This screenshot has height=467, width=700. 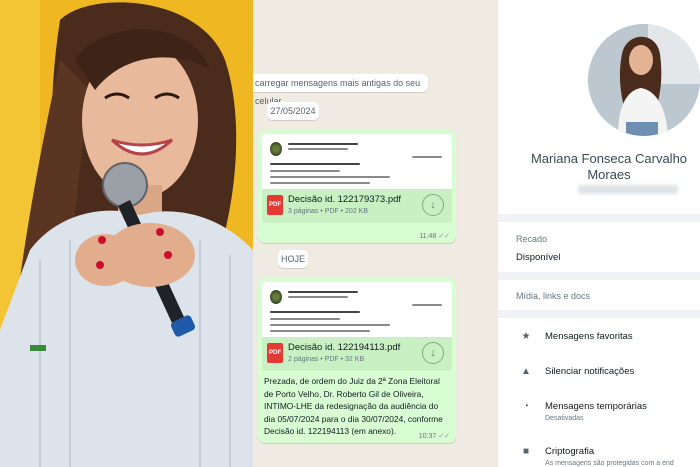 What do you see at coordinates (326, 359) in the screenshot?
I see `document-meta: 2 páginas • PDF • 32 KB` at bounding box center [326, 359].